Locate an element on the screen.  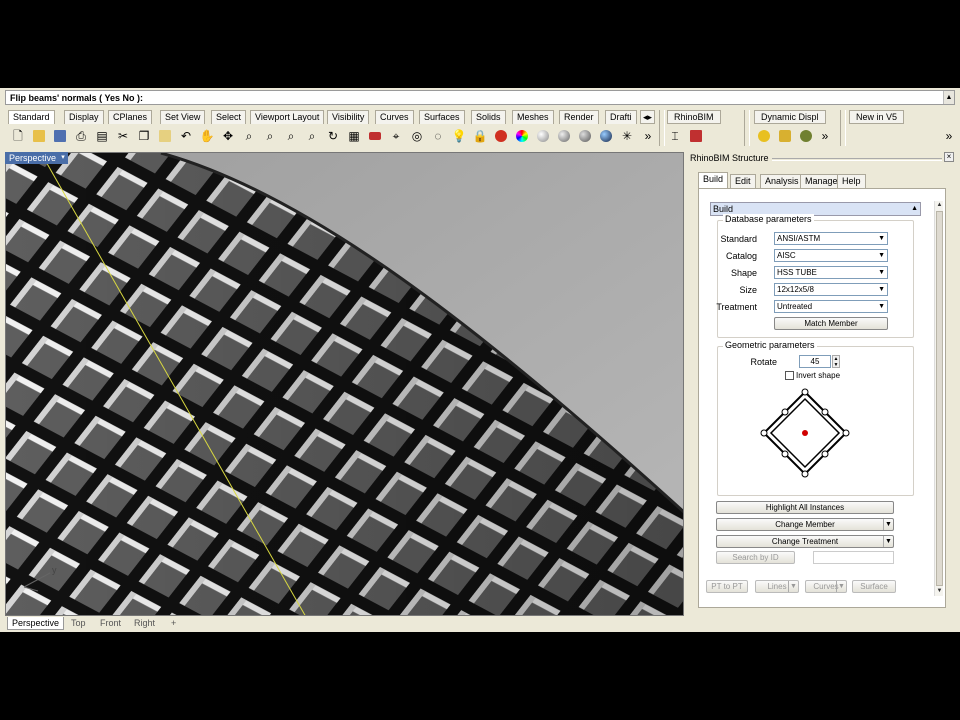
collapse-icon: ▲ is located at coordinates (914, 208).